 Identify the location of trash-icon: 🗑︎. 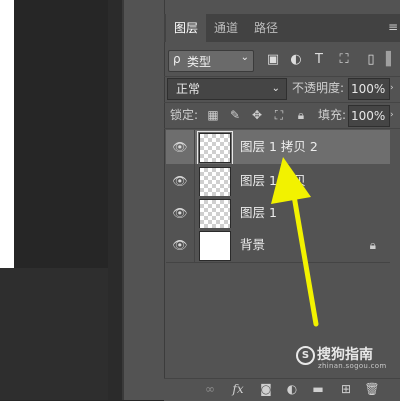
(372, 389).